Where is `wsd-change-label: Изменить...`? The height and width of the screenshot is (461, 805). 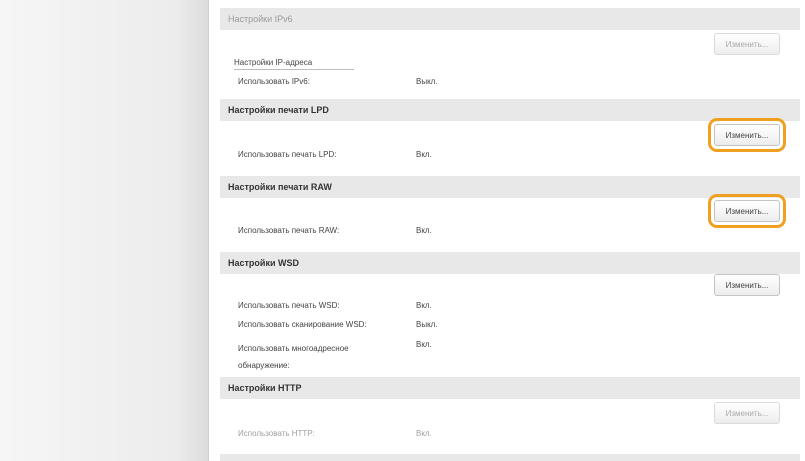
wsd-change-label: Изменить... is located at coordinates (747, 285).